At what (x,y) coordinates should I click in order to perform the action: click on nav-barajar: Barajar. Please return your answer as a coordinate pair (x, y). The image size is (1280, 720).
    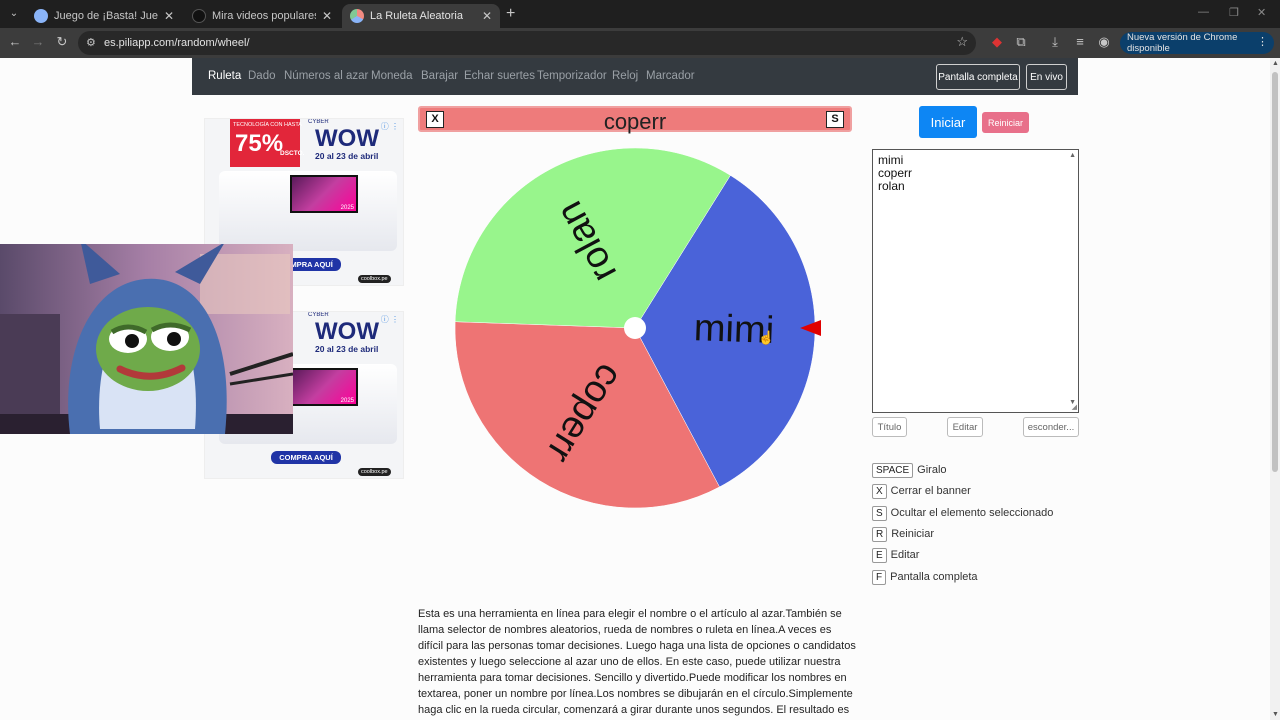
    Looking at the image, I should click on (439, 76).